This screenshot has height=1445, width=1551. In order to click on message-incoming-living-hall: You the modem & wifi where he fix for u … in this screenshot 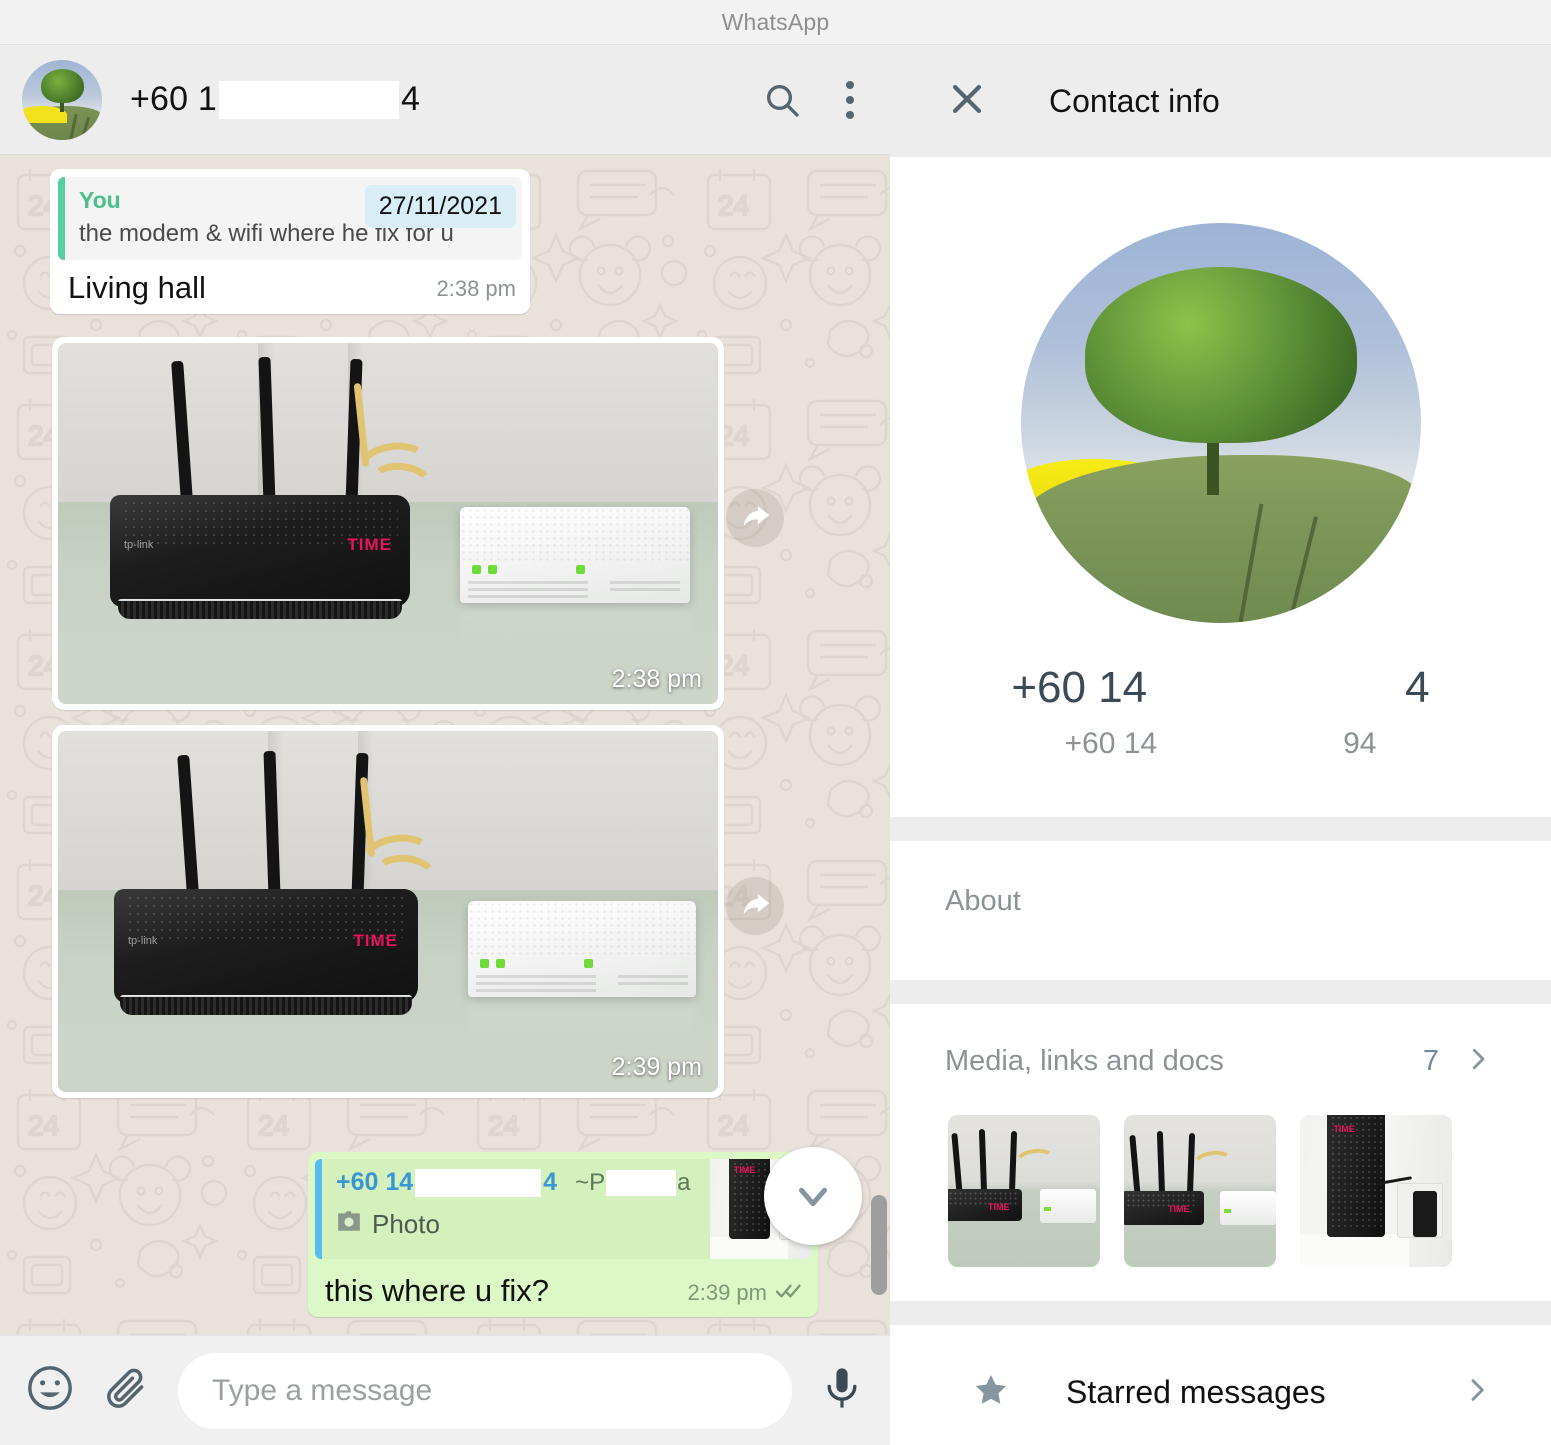, I will do `click(290, 241)`.